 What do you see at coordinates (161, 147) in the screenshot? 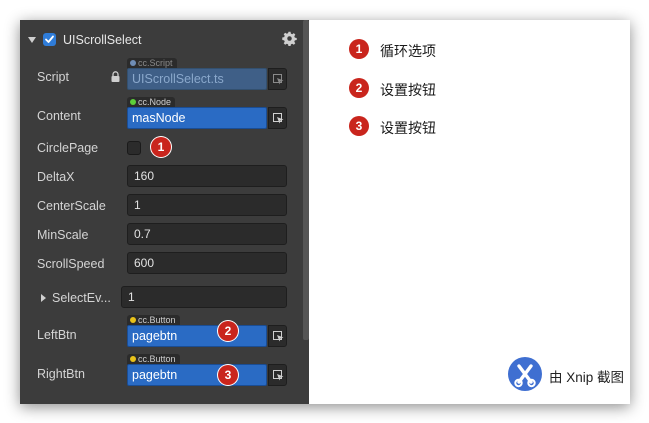
I see `annotation-badge-1: 1` at bounding box center [161, 147].